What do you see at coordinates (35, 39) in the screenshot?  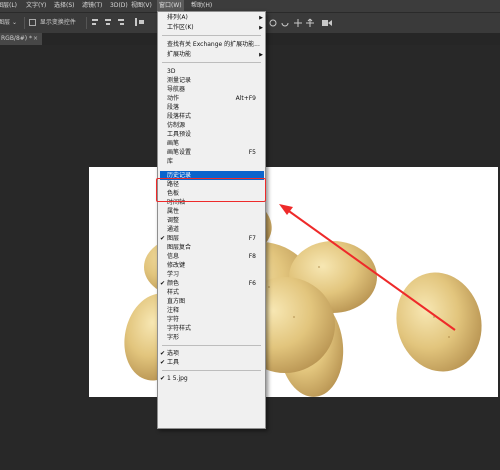 I see `close-icon: ×` at bounding box center [35, 39].